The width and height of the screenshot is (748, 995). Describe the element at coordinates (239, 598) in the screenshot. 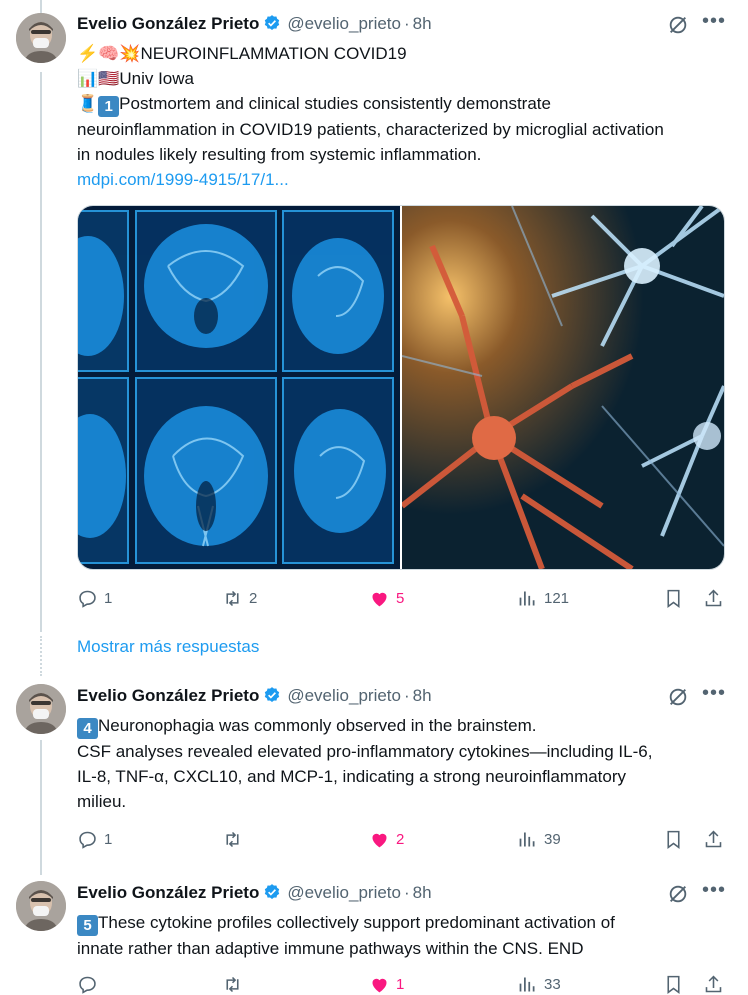

I see `repost-button: 2` at that location.